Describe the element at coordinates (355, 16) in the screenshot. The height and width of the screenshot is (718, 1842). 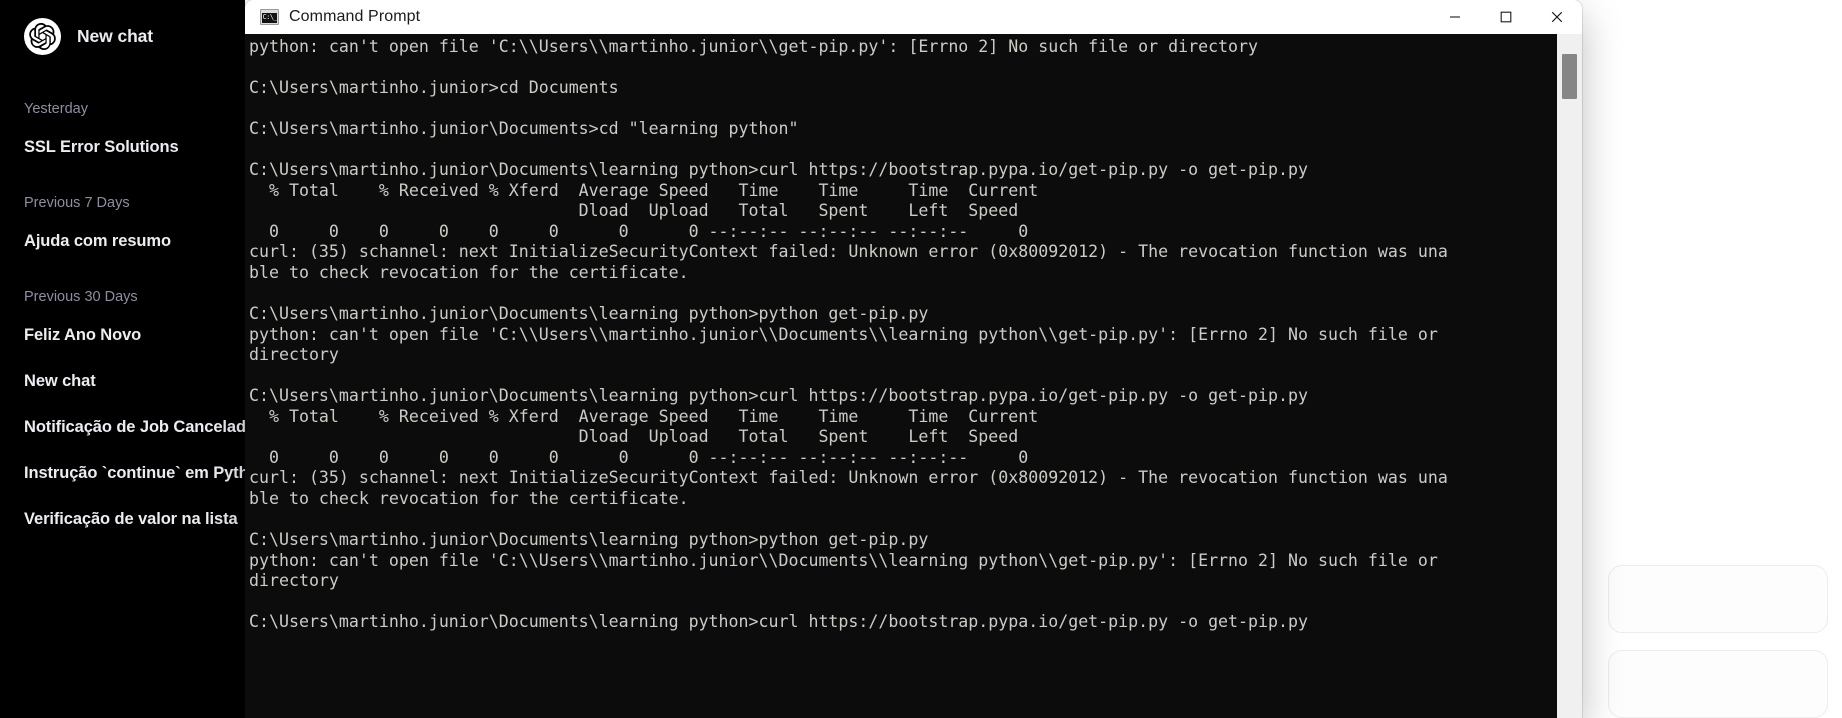
I see `window-title: Command Prompt` at that location.